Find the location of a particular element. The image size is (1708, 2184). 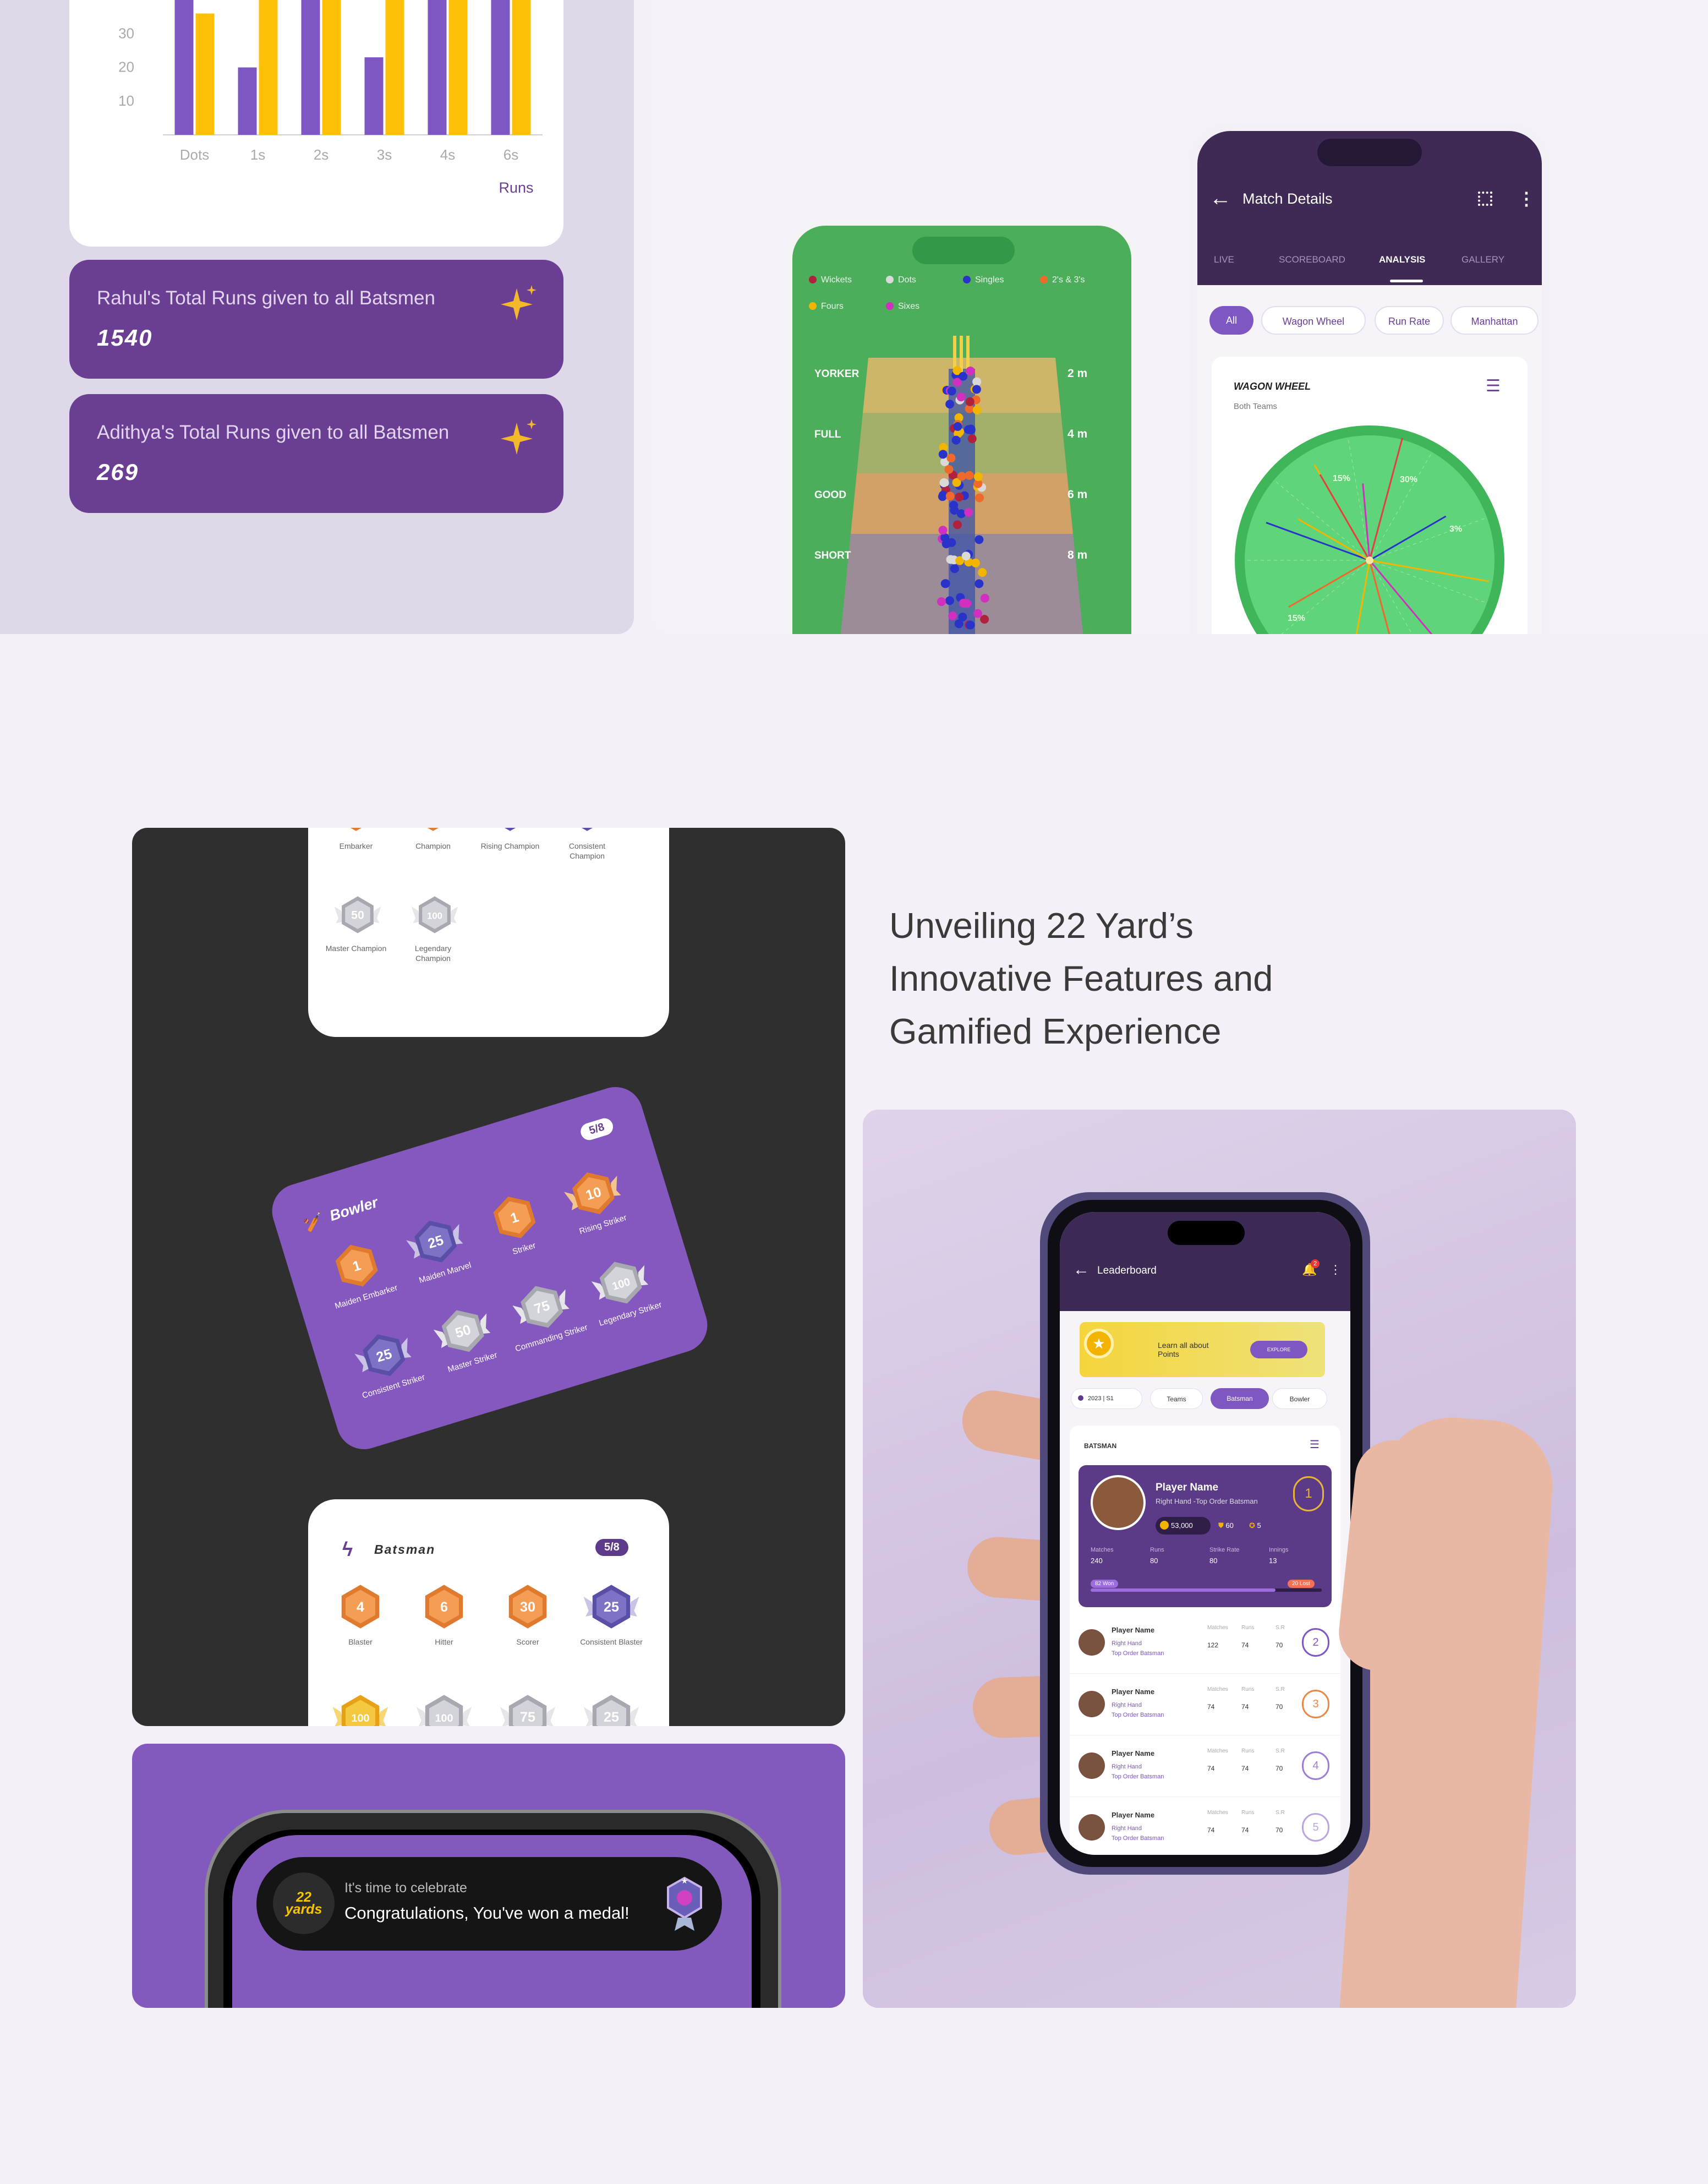

badge-label: Hitter is located at coordinates (444, 1641).